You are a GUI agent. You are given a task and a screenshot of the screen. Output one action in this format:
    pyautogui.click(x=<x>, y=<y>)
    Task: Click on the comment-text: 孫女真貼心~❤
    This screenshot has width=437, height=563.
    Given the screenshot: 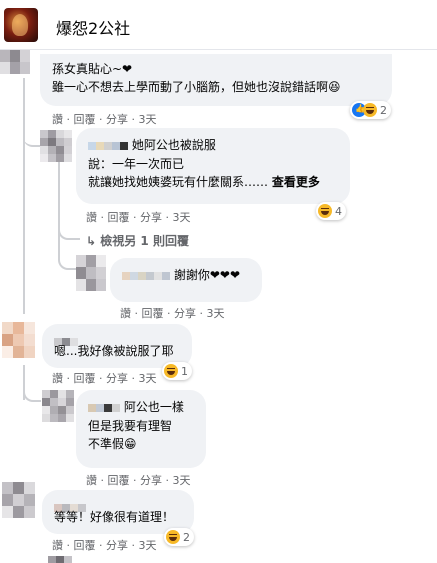 What is the action you would take?
    pyautogui.click(x=92, y=69)
    